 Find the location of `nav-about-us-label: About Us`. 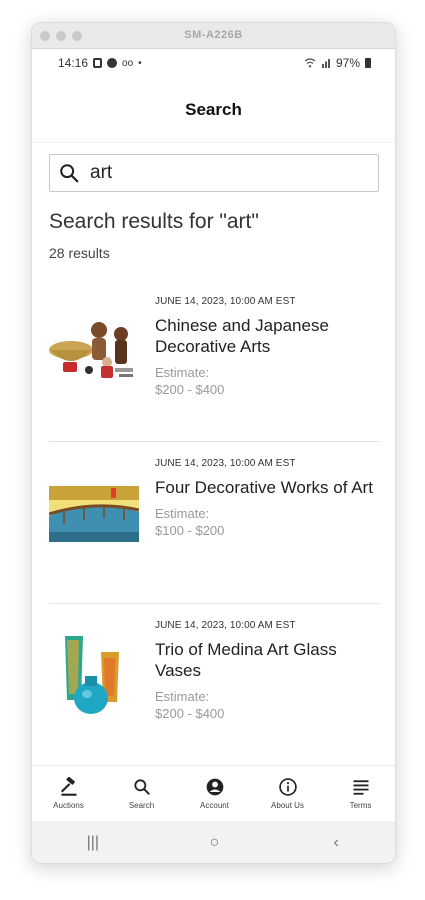

nav-about-us-label: About Us is located at coordinates (287, 805).